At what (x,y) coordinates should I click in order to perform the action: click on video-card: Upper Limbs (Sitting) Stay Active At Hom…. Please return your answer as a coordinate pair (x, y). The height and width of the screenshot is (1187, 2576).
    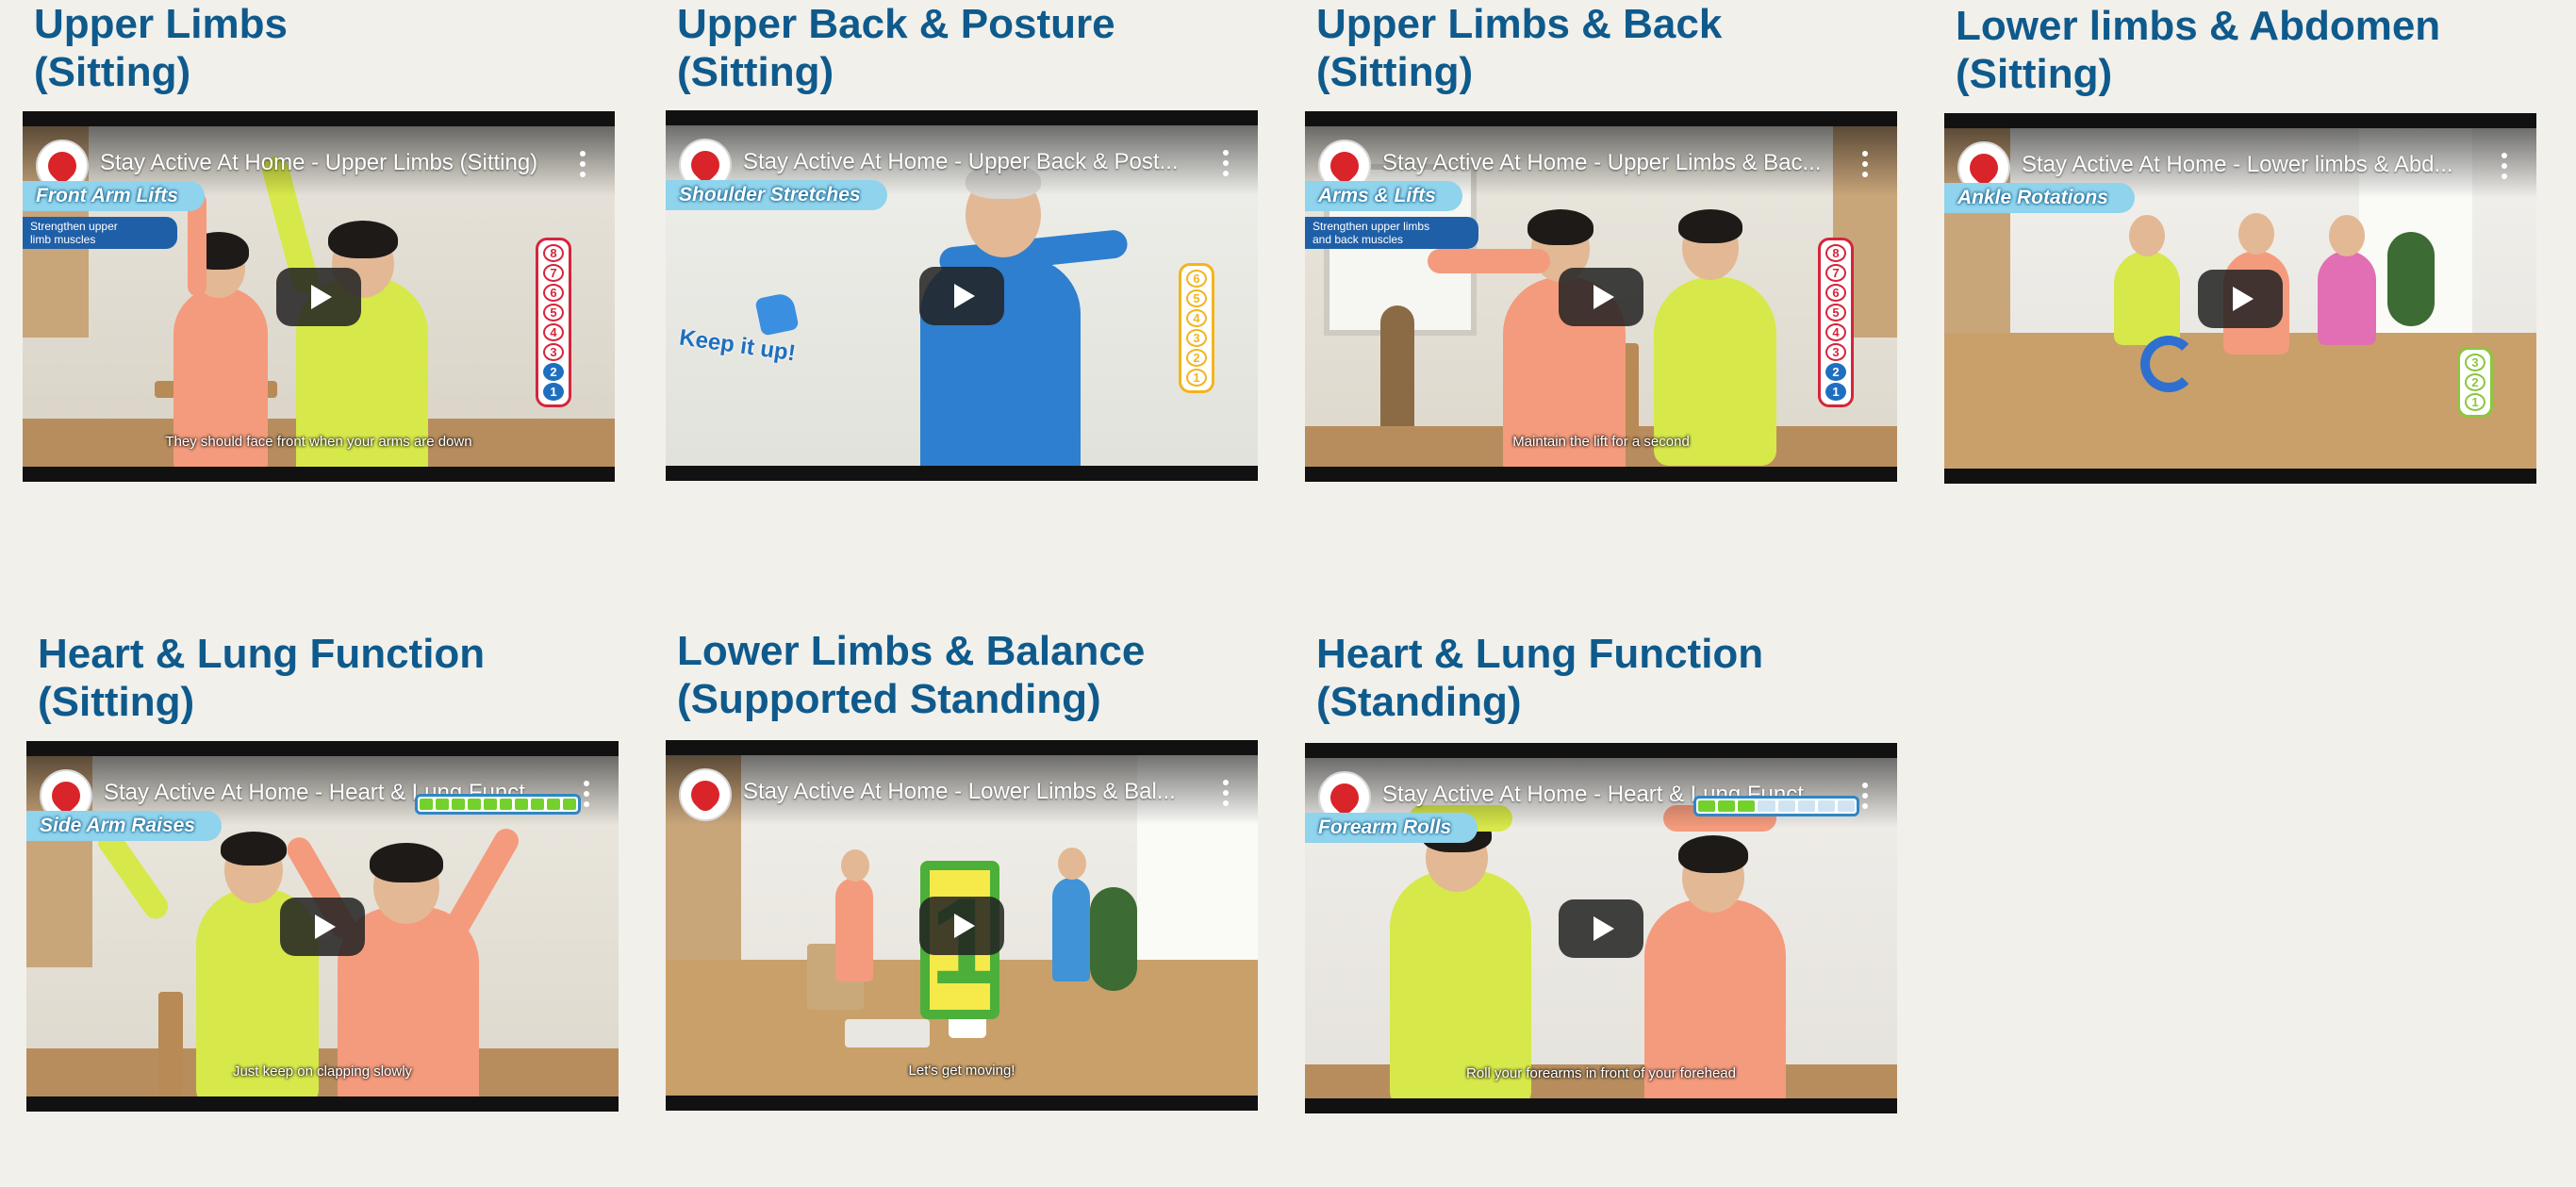
    Looking at the image, I should click on (319, 241).